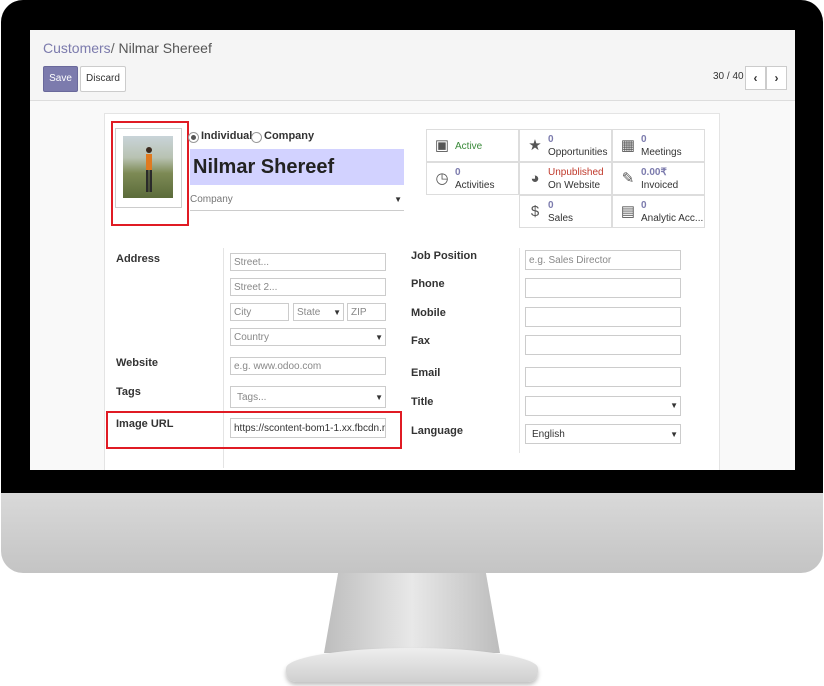 The width and height of the screenshot is (824, 686). What do you see at coordinates (103, 79) in the screenshot?
I see `discard-button: Discard` at bounding box center [103, 79].